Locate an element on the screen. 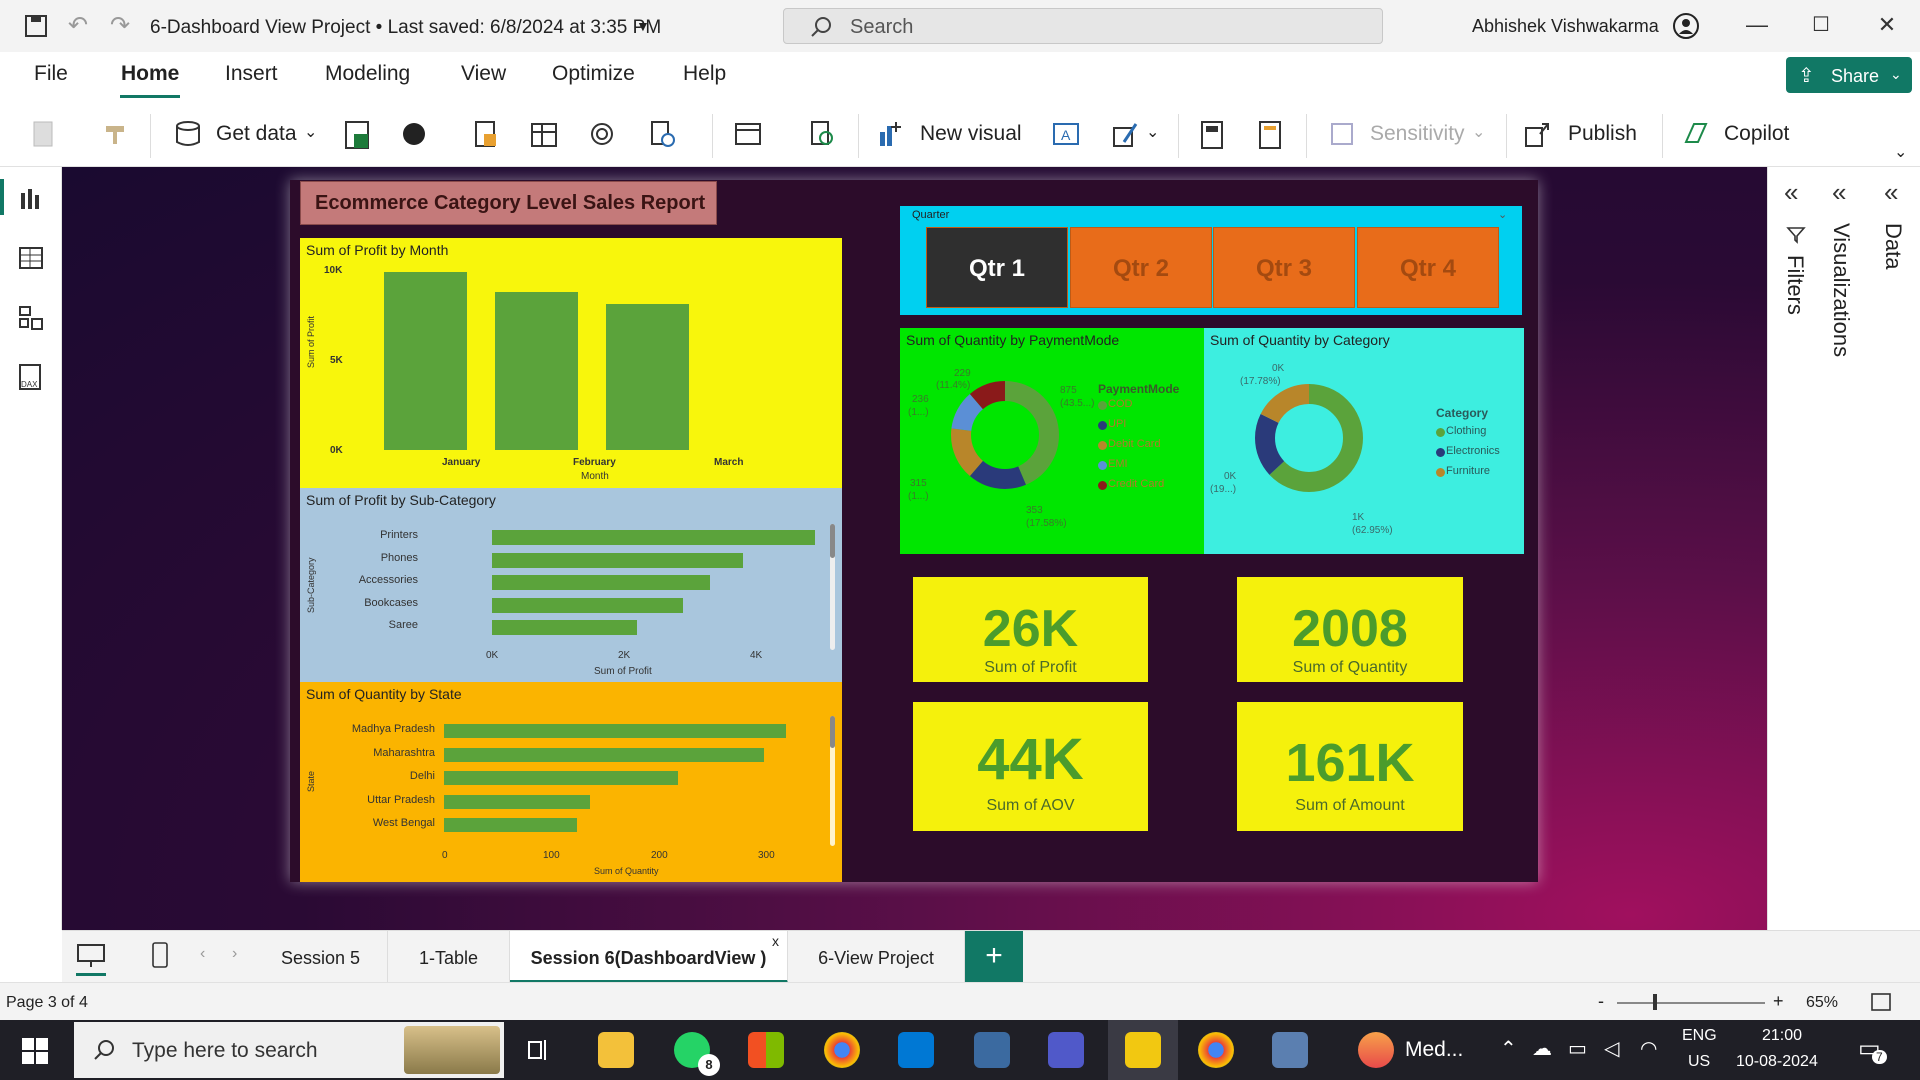 Image resolution: width=1920 pixels, height=1080 pixels. zoom-level: 65% is located at coordinates (1822, 1003).